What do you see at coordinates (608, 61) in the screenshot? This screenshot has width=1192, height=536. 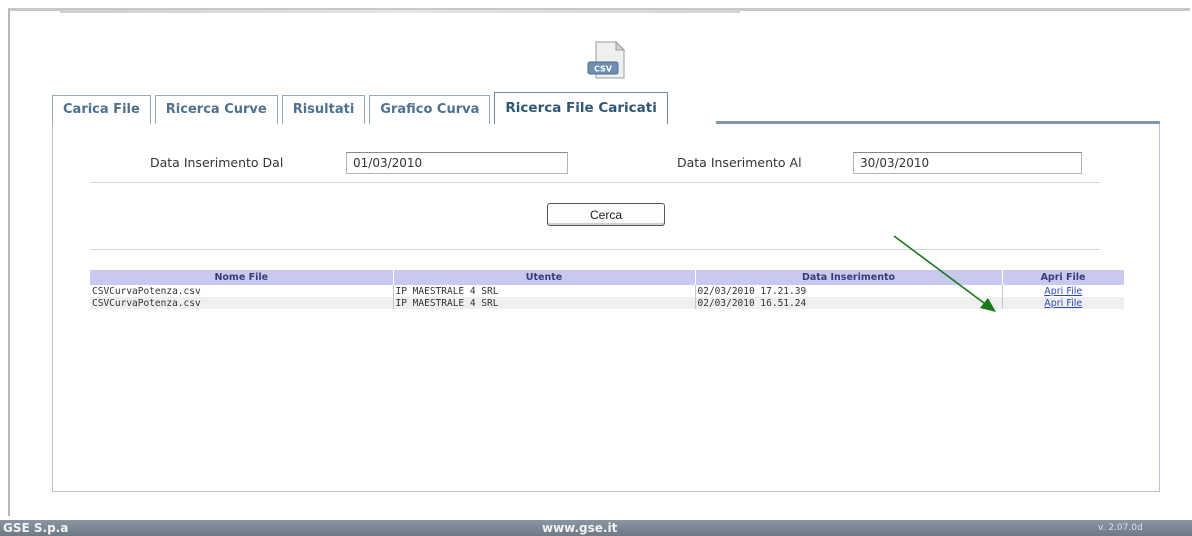 I see `csv-file-icon: CSV` at bounding box center [608, 61].